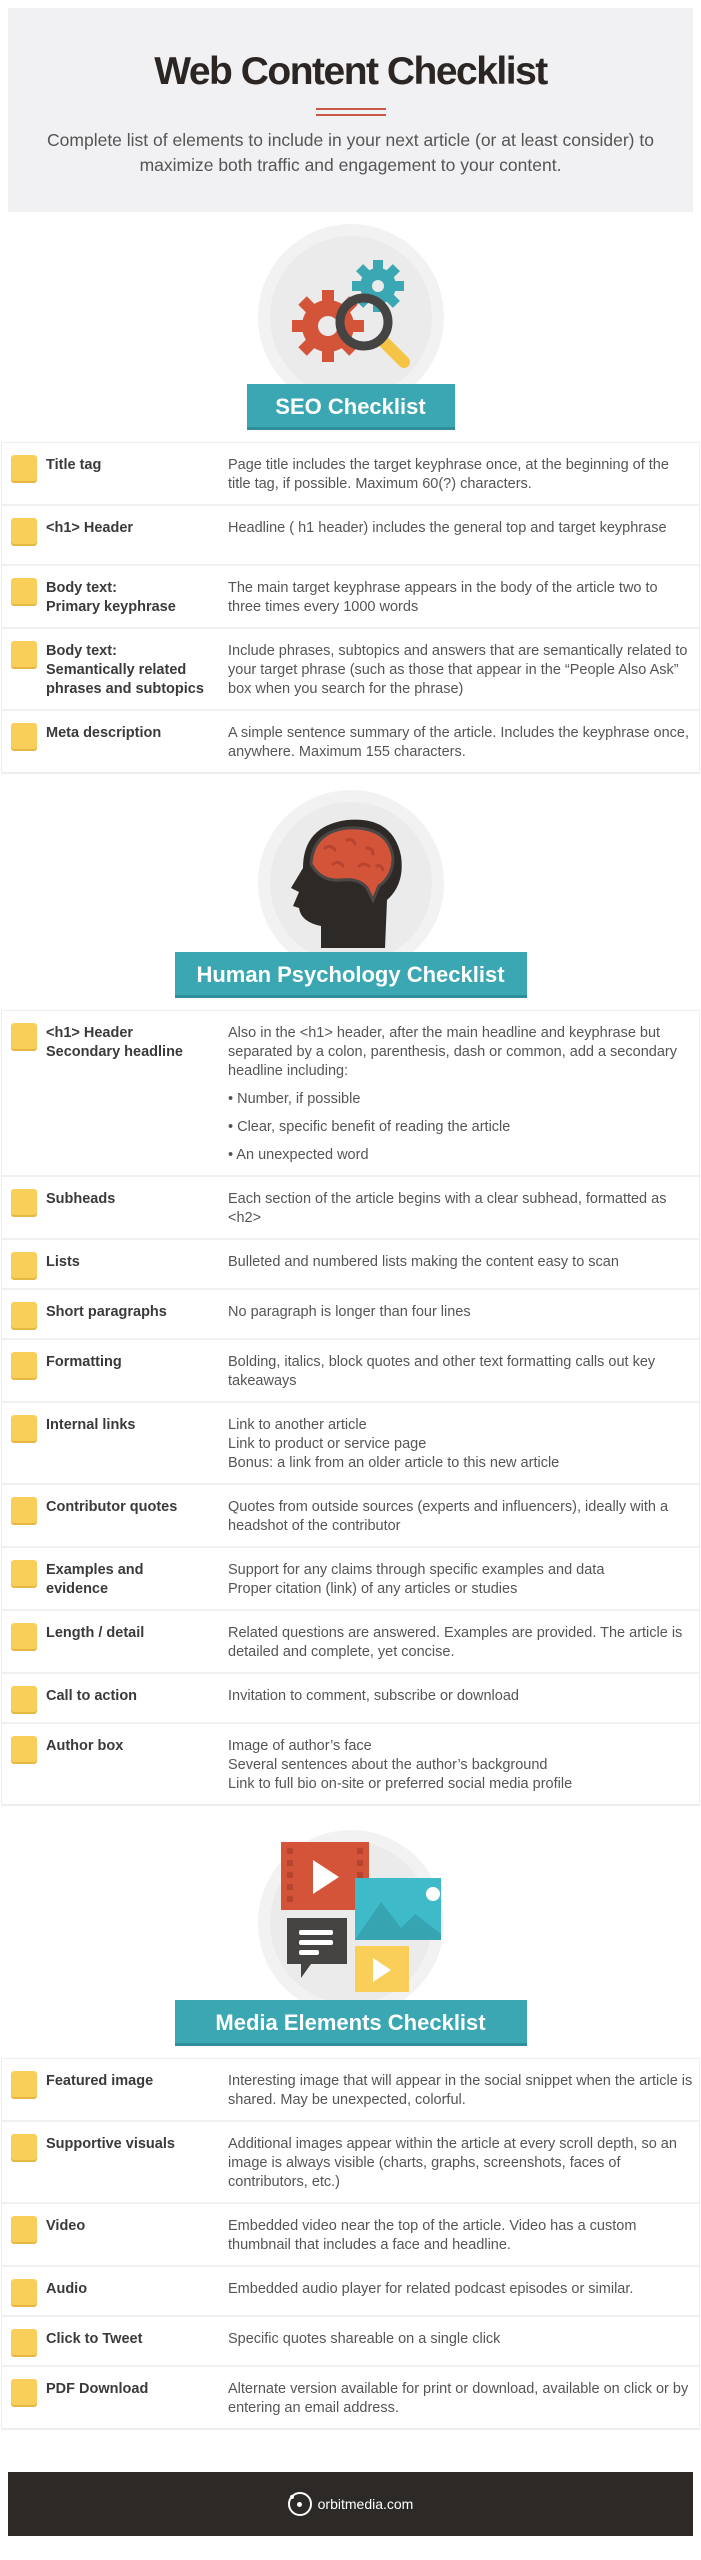 Image resolution: width=701 pixels, height=2560 pixels. Describe the element at coordinates (298, 1155) in the screenshot. I see `bullet-item: • An unexpected word` at that location.